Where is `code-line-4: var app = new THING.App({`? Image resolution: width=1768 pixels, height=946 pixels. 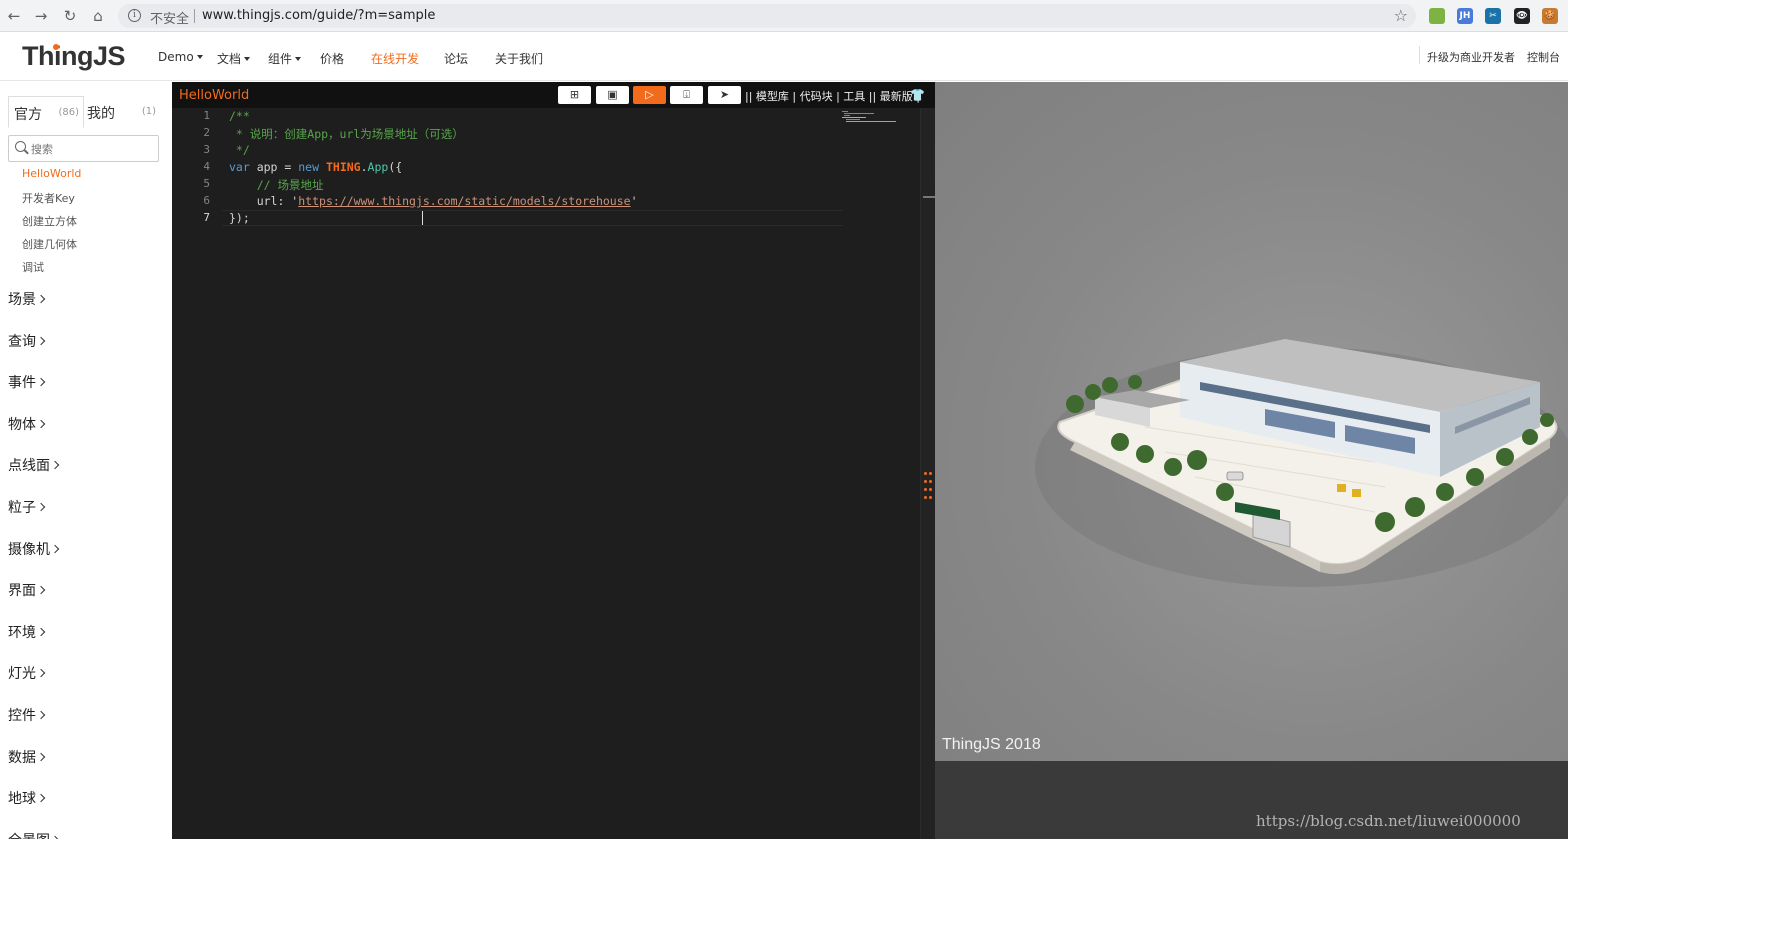 code-line-4: var app = new THING.App({ is located at coordinates (315, 167).